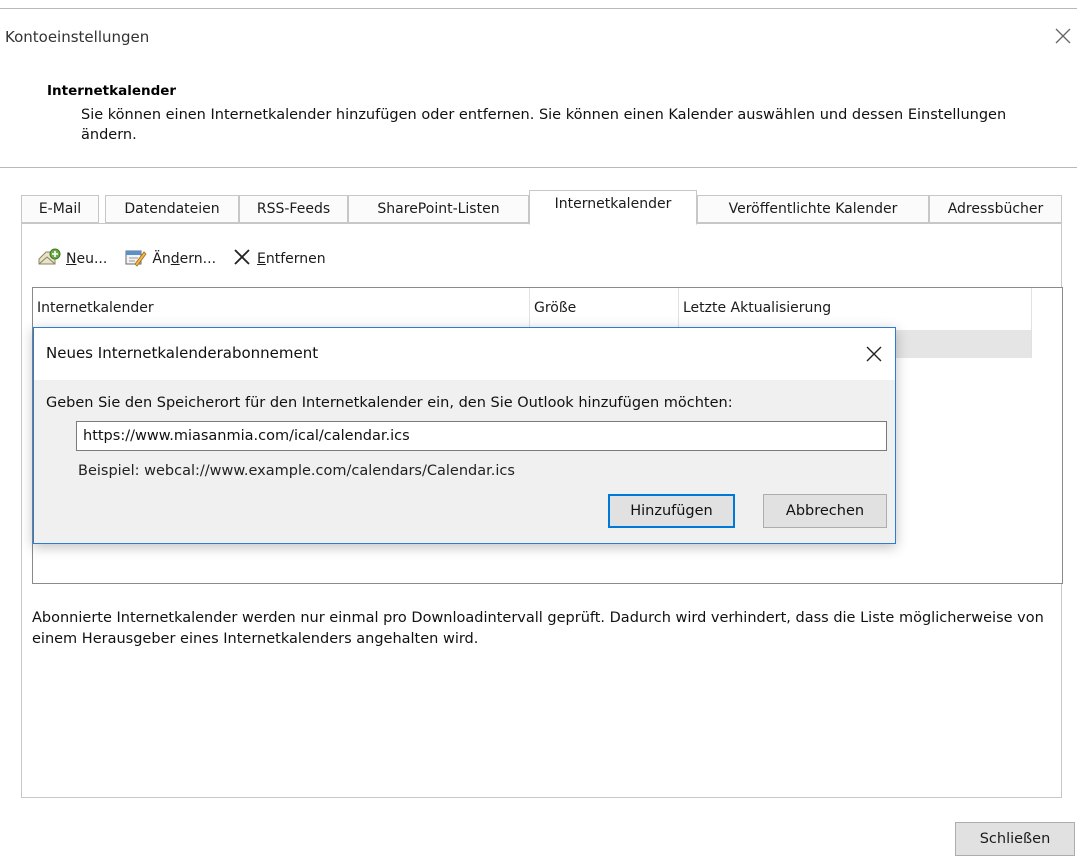 The height and width of the screenshot is (863, 1077). I want to click on header-divider, so click(538, 167).